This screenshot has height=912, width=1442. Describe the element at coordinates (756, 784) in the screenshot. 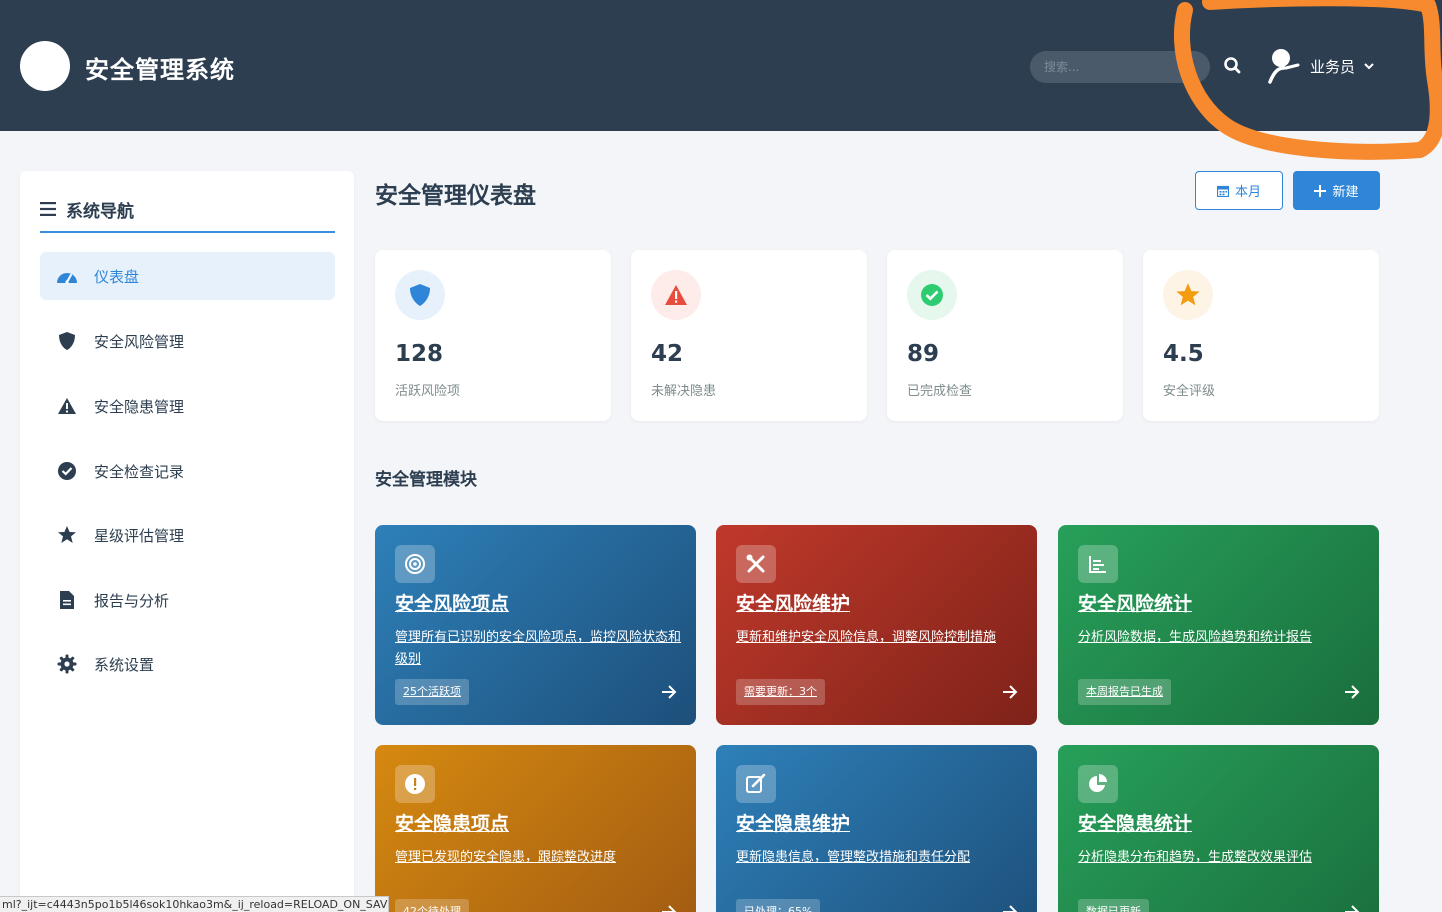

I see `edit-icon` at that location.